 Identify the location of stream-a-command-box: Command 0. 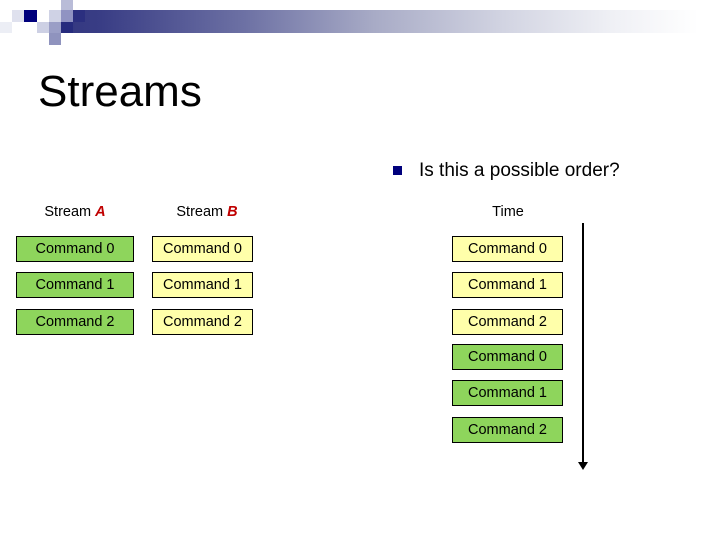
(75, 249).